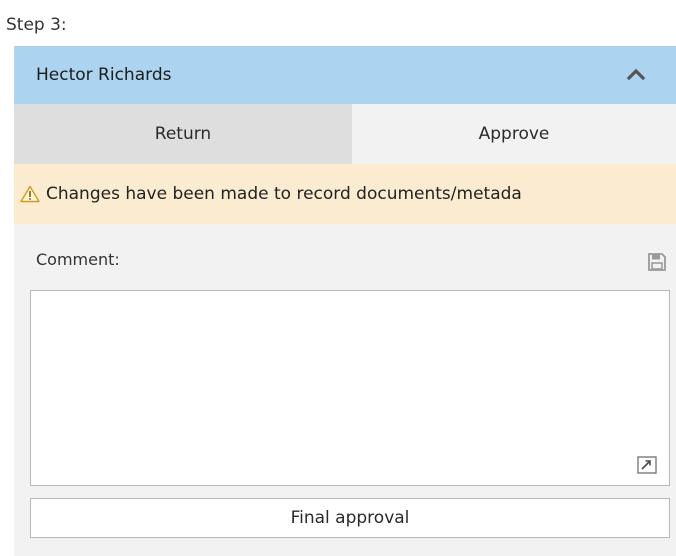 The image size is (676, 556). What do you see at coordinates (30, 194) in the screenshot?
I see `warning-icon` at bounding box center [30, 194].